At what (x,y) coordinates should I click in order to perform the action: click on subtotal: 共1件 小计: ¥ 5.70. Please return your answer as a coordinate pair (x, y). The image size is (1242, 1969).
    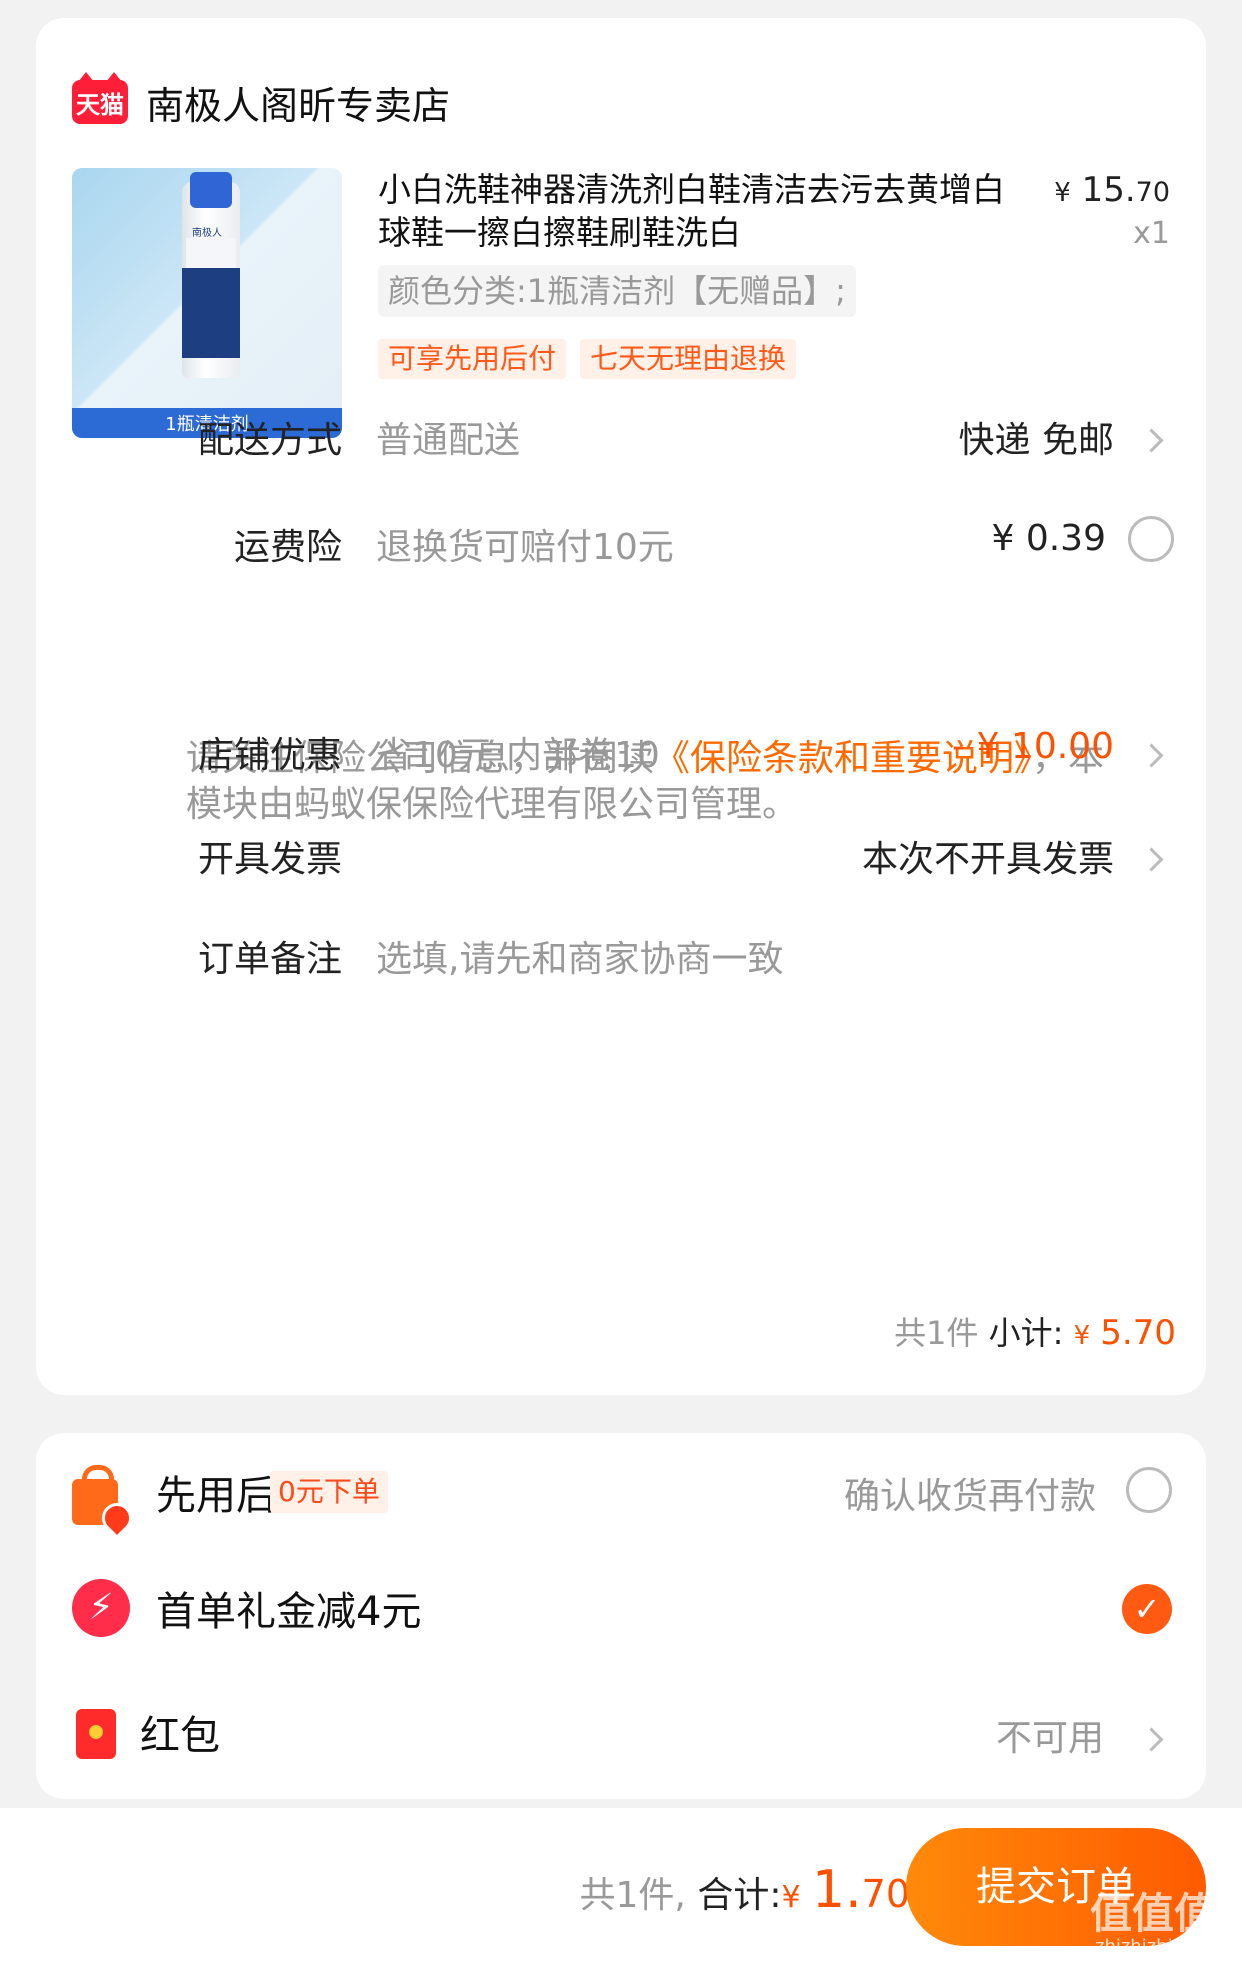
    Looking at the image, I should click on (1035, 1331).